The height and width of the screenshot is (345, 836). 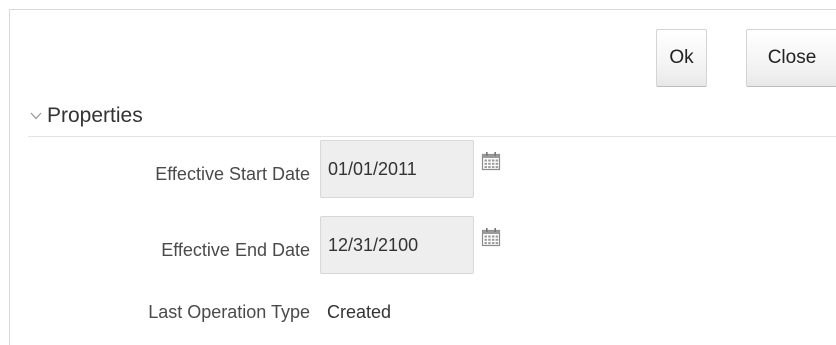 What do you see at coordinates (432, 116) in the screenshot?
I see `properties-section-header: Properties` at bounding box center [432, 116].